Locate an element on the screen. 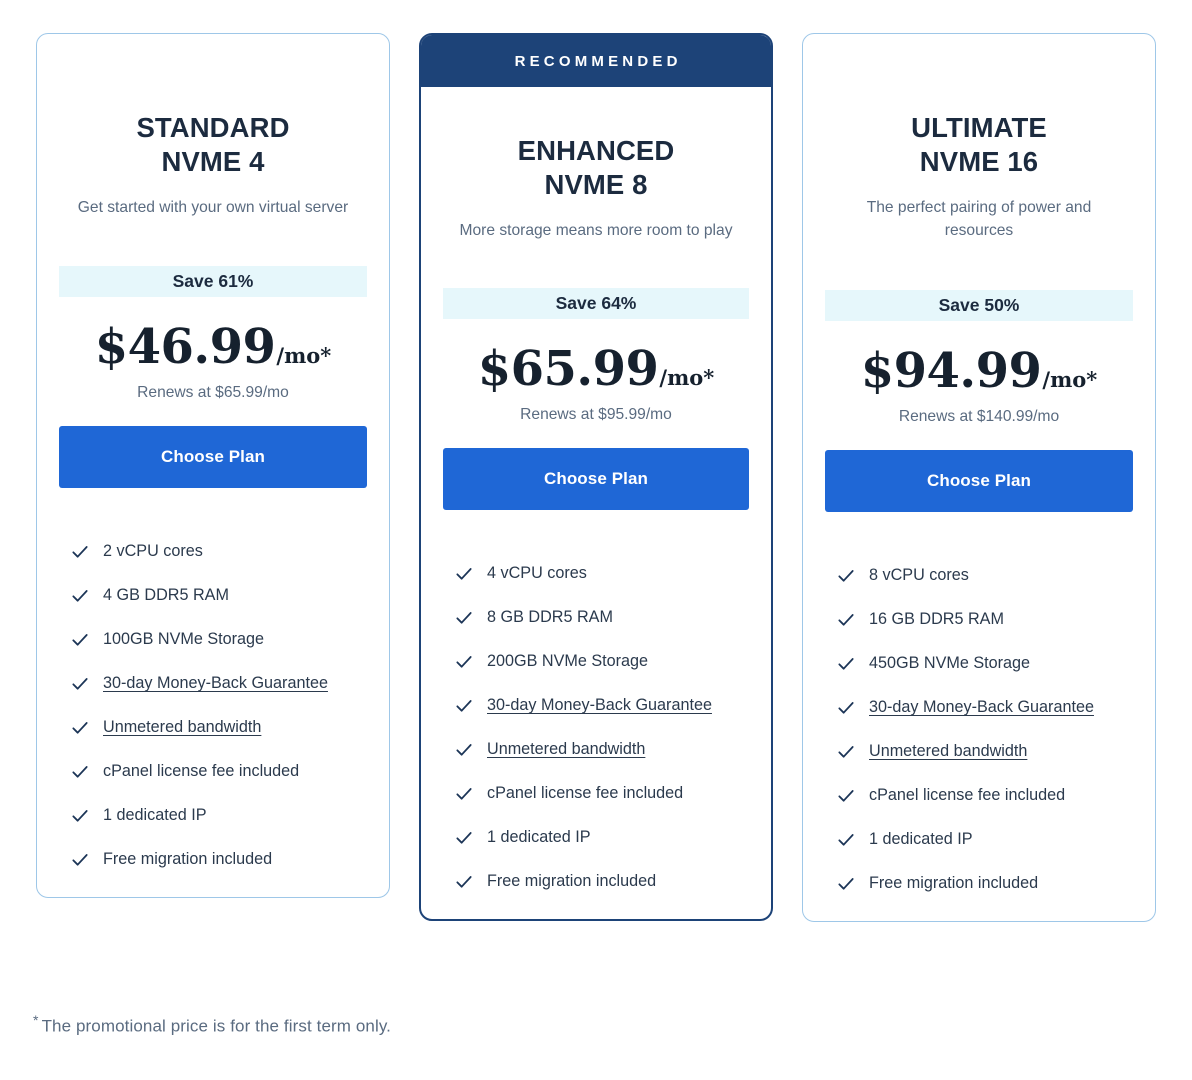 The image size is (1192, 1080). feature-item: 8 vCPU cores is located at coordinates (985, 575).